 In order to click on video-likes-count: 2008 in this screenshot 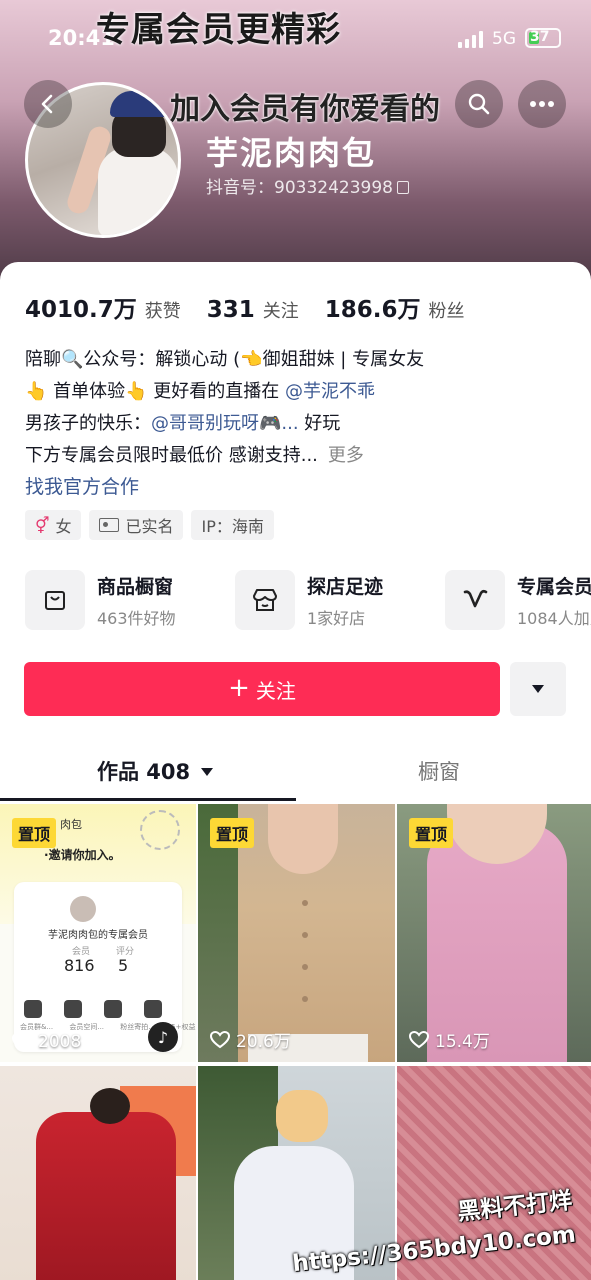, I will do `click(60, 1042)`.